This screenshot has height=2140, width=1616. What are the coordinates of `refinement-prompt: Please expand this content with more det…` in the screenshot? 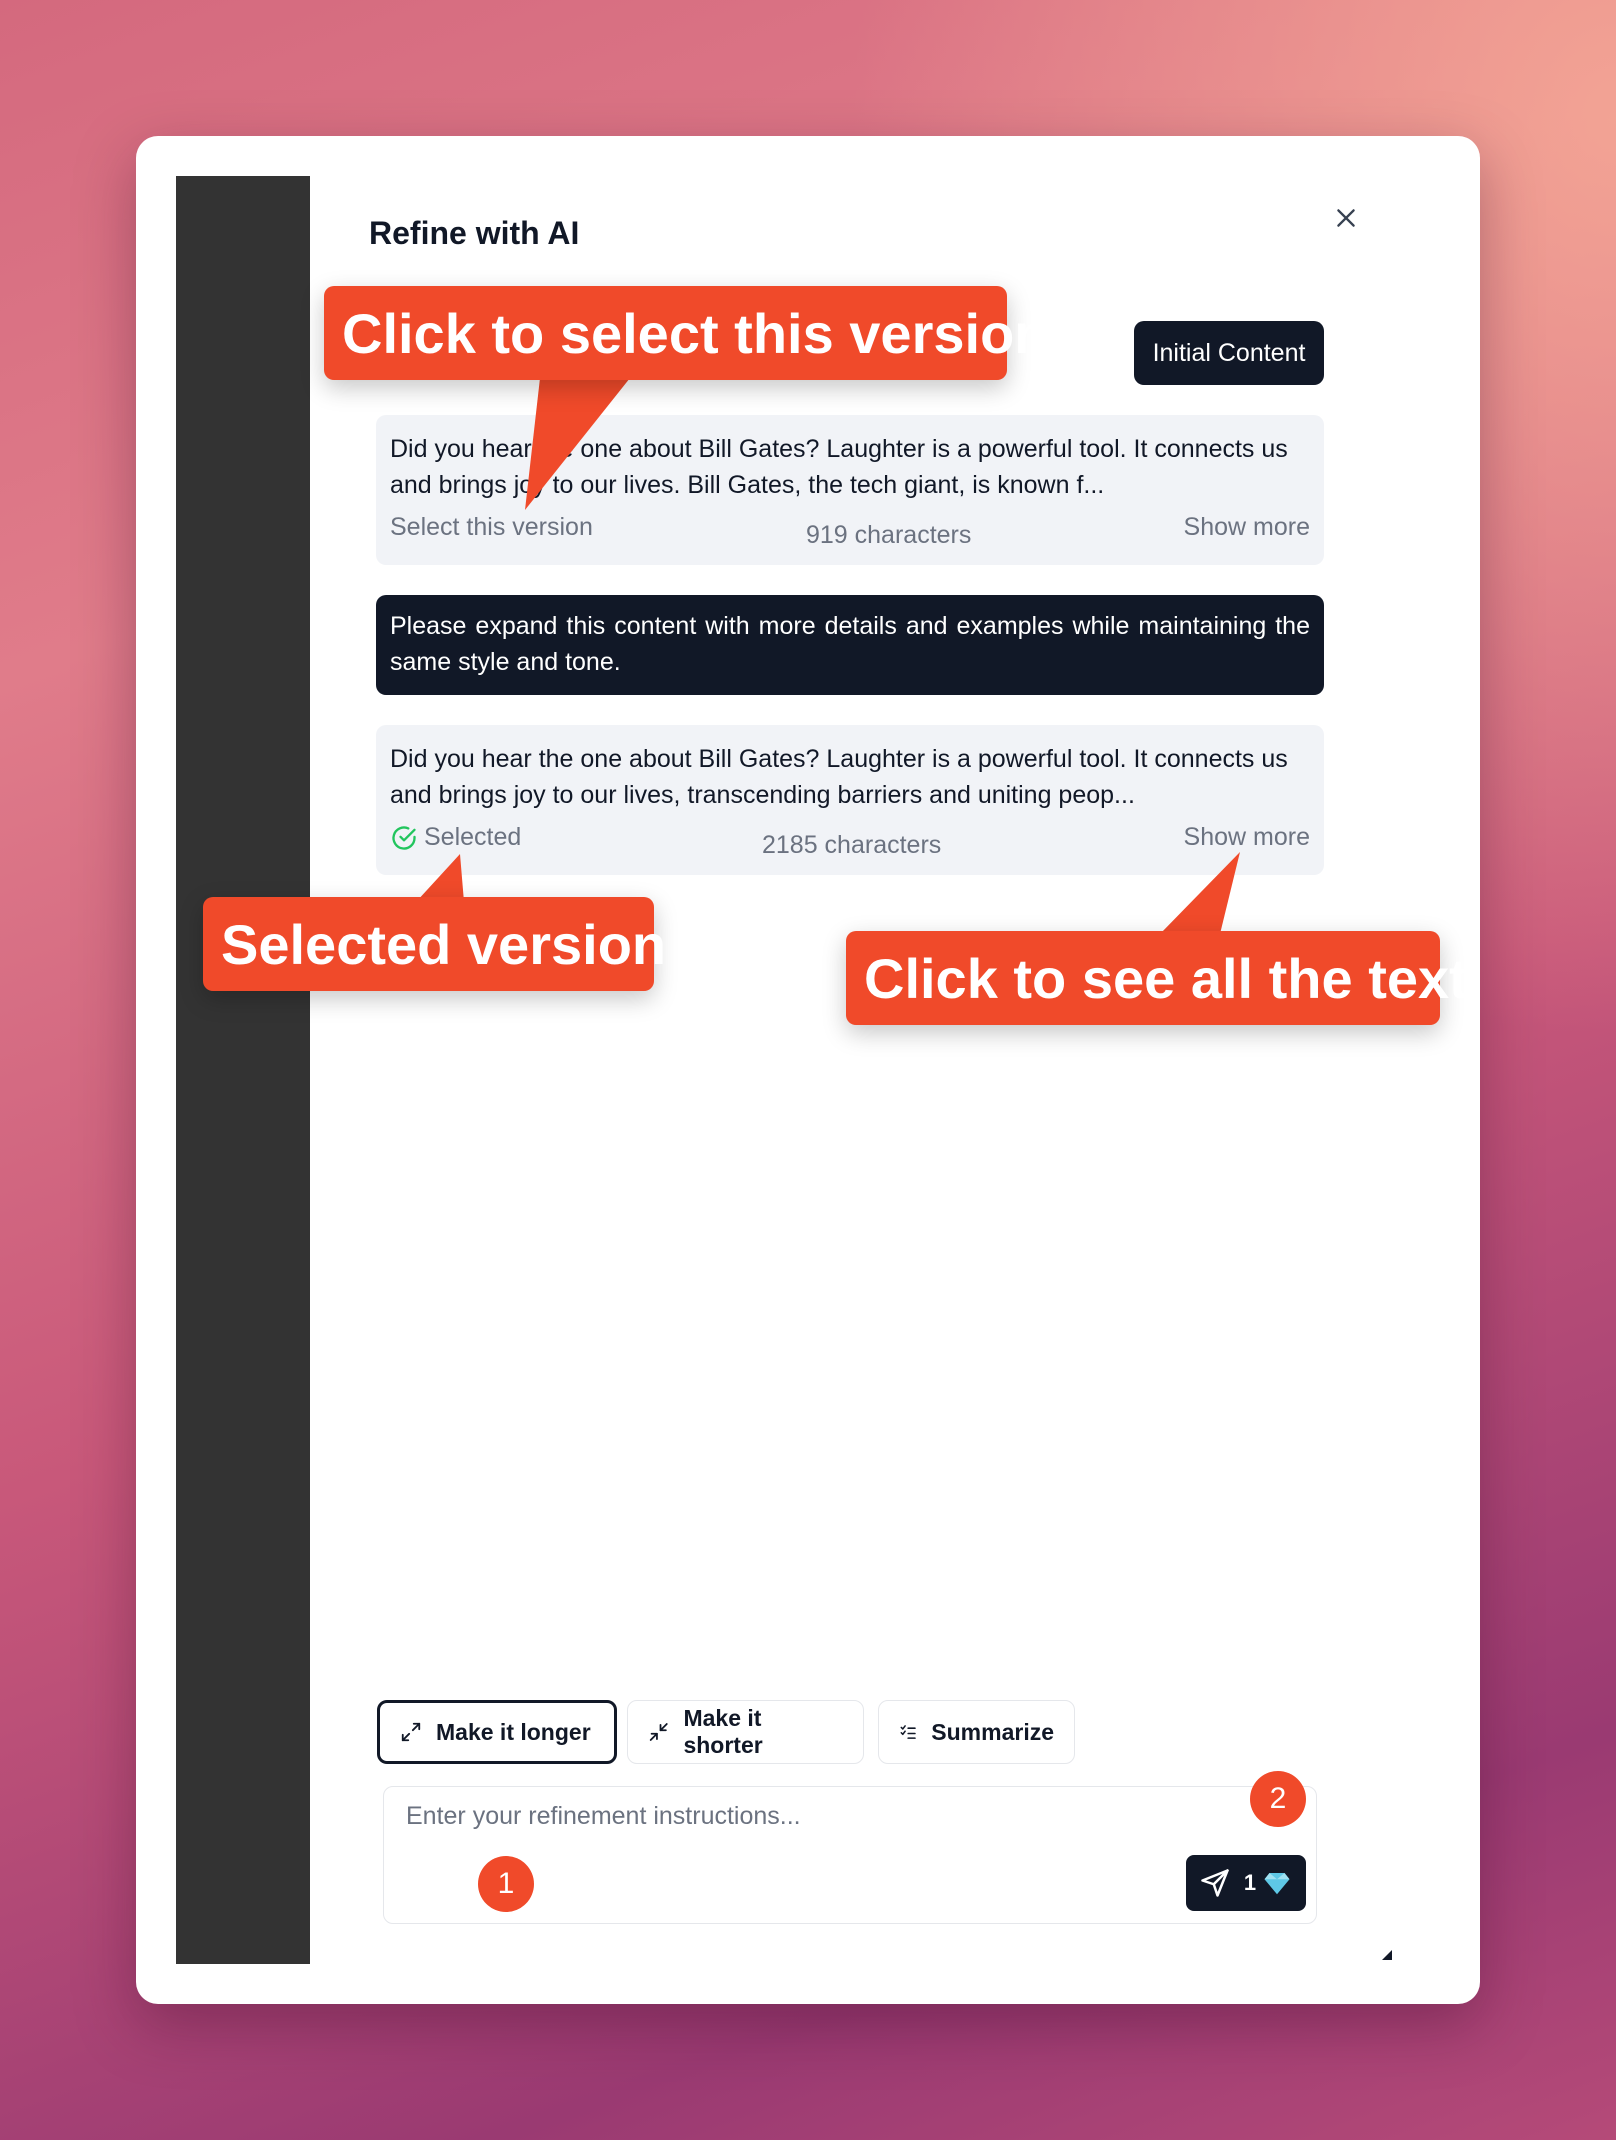 It's located at (850, 645).